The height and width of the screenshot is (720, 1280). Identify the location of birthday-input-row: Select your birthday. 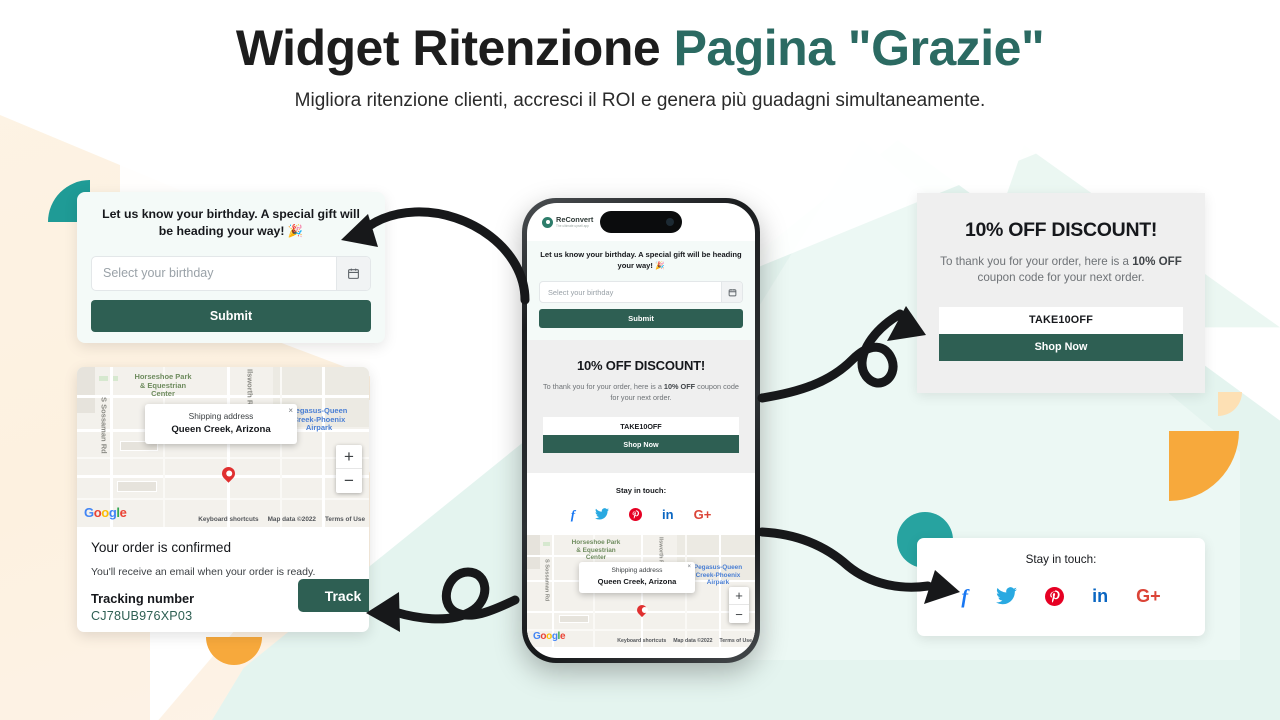
(231, 273).